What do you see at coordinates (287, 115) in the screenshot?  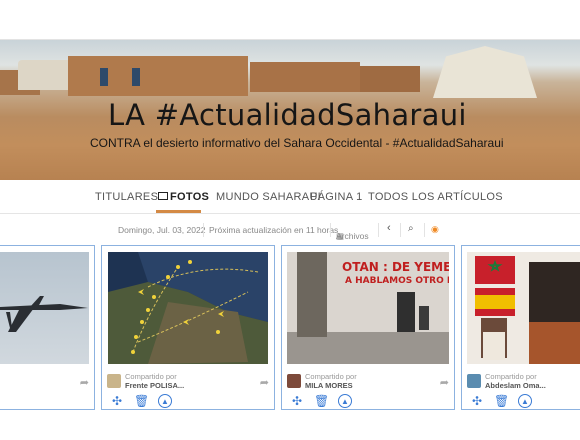 I see `site-title: LA #ActualidadSaharaui` at bounding box center [287, 115].